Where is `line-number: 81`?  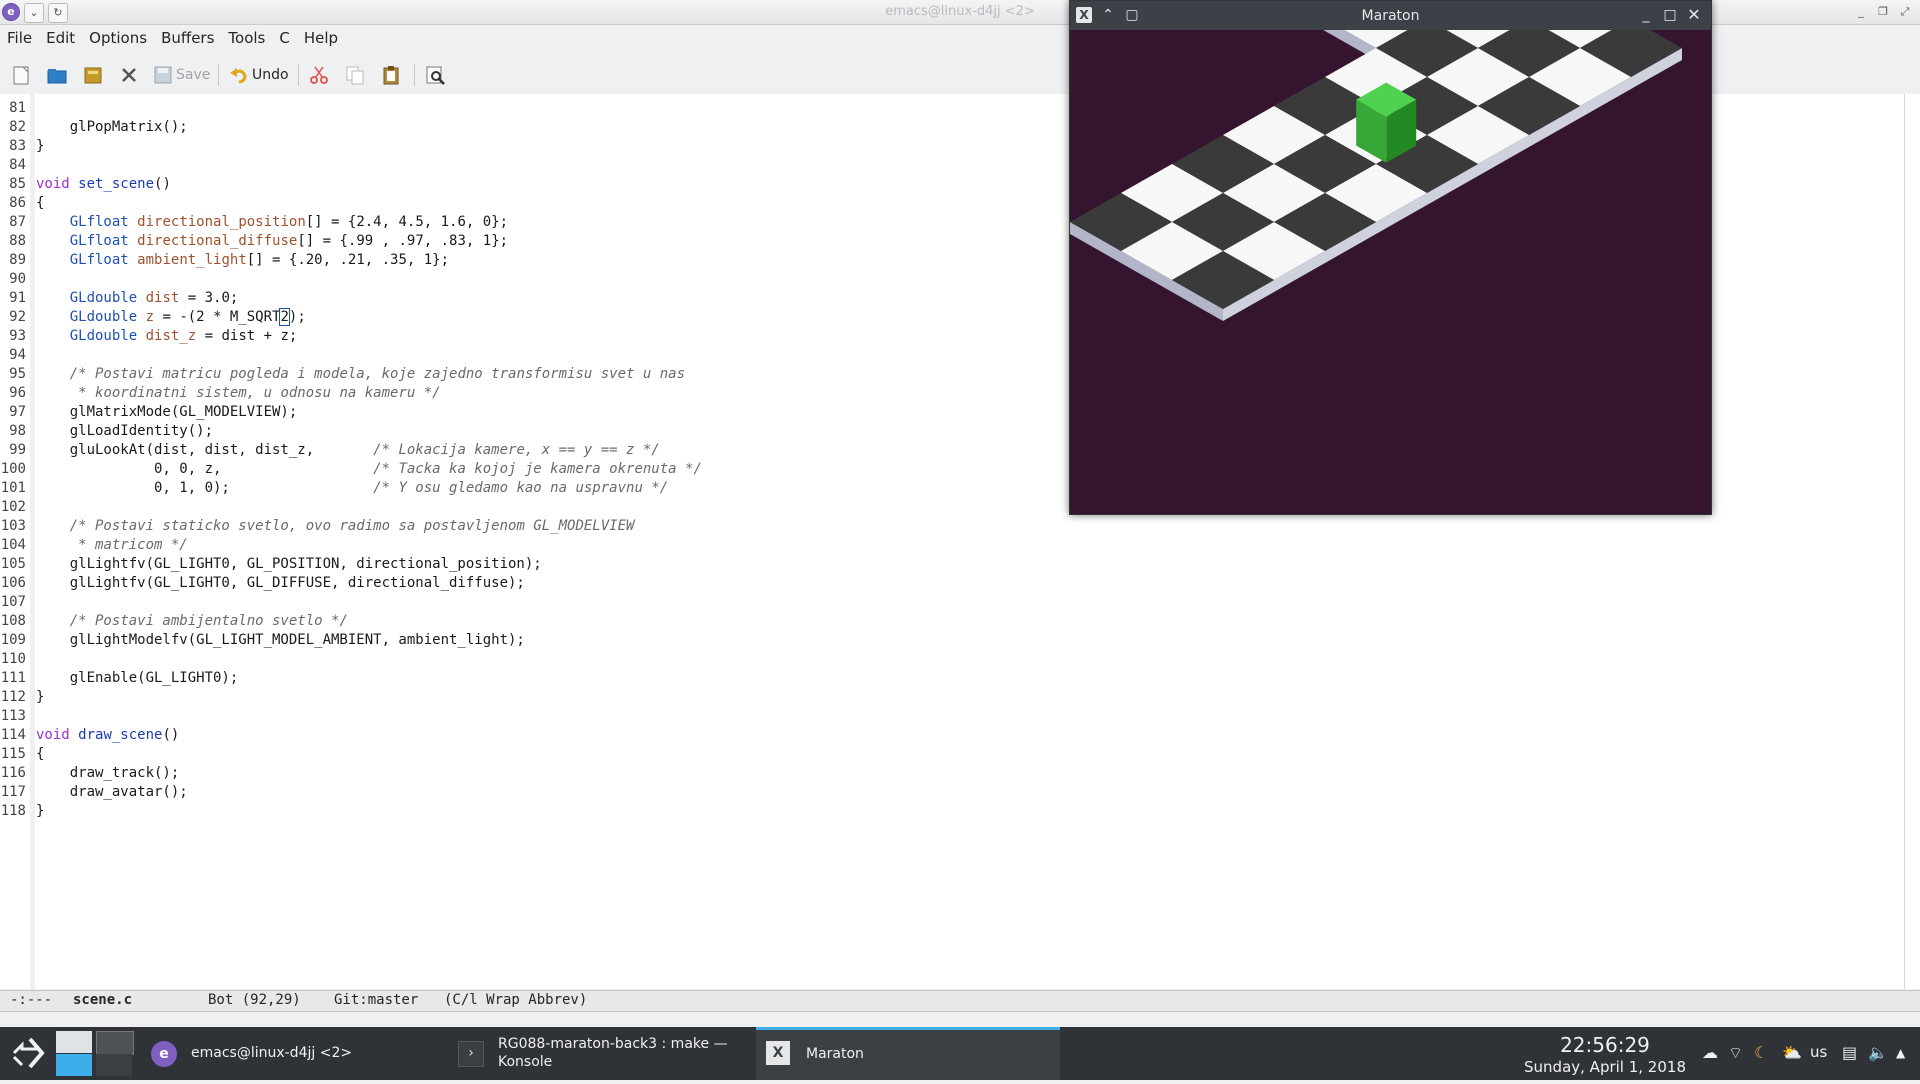 line-number: 81 is located at coordinates (17, 108).